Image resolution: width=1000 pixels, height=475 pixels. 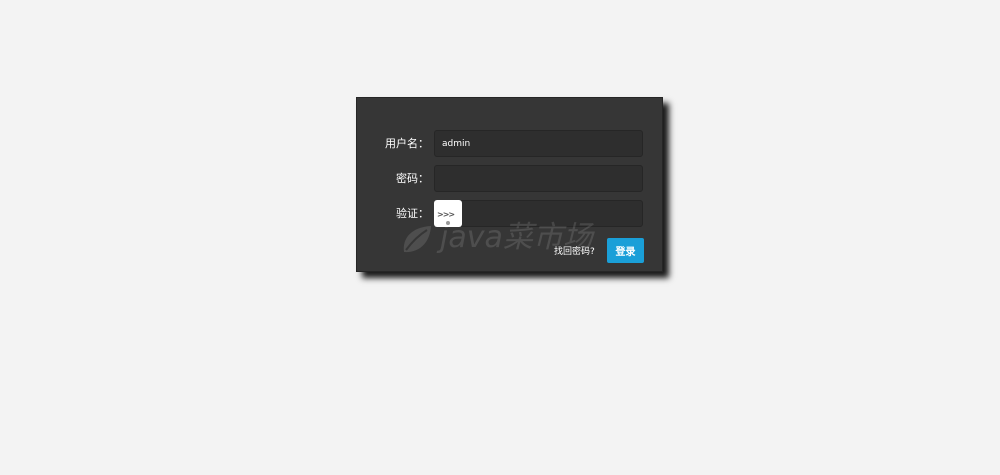 I want to click on captcha-image-text: >>>, so click(x=446, y=214).